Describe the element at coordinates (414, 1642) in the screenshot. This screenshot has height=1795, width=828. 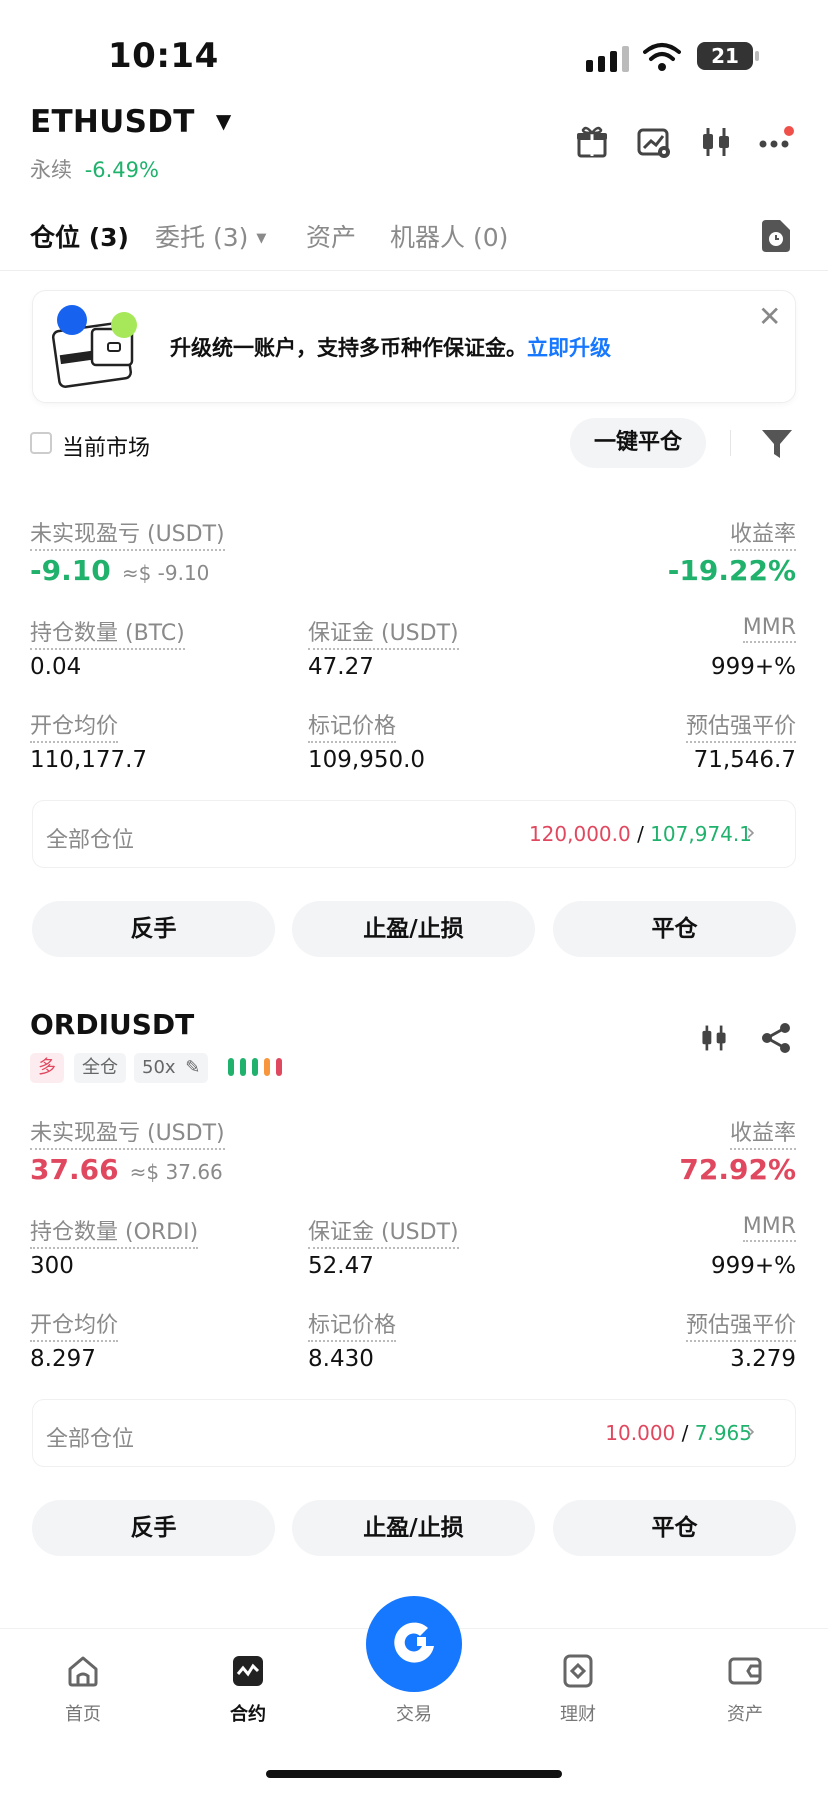
I see `trade-icon` at that location.